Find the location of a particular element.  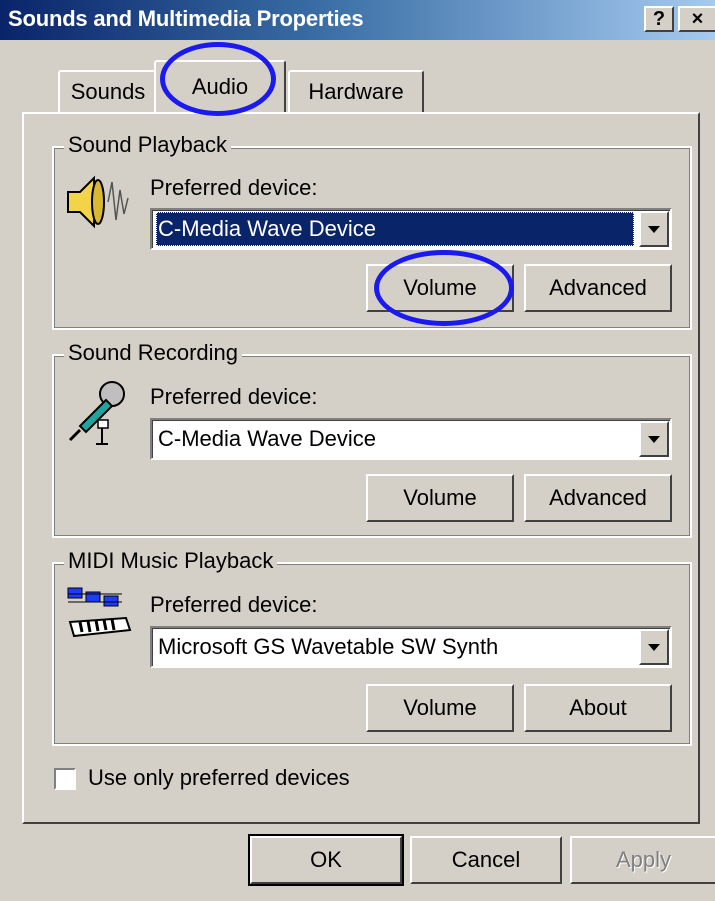

microphone-icon is located at coordinates (96, 413).